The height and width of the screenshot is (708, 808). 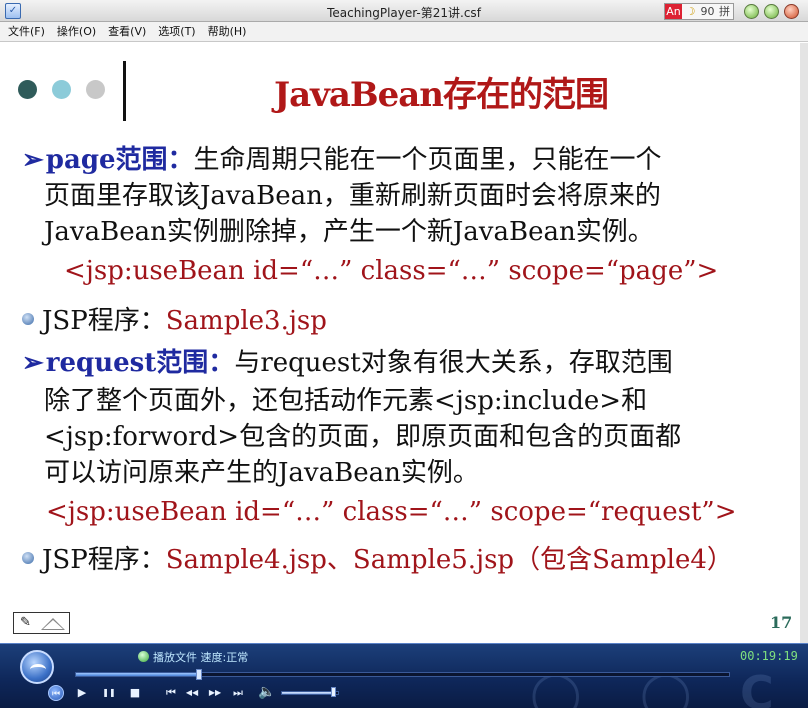 I want to click on status-icon, so click(x=143, y=656).